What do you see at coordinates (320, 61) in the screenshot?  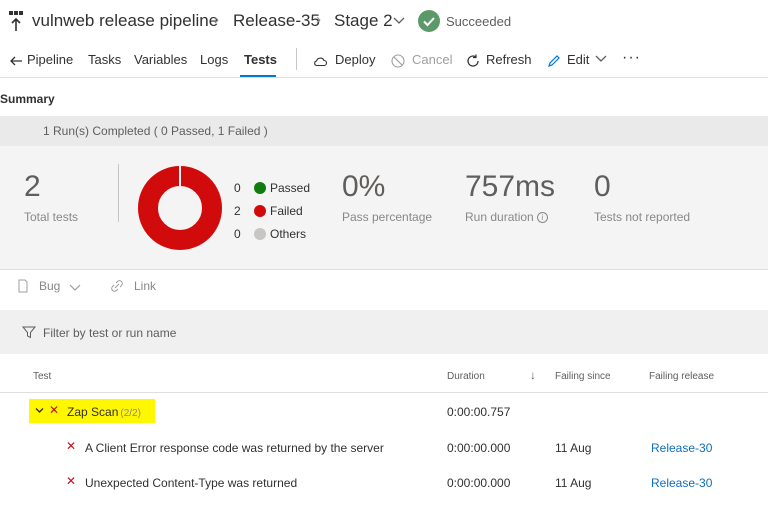 I see `cloud-deploy-icon` at bounding box center [320, 61].